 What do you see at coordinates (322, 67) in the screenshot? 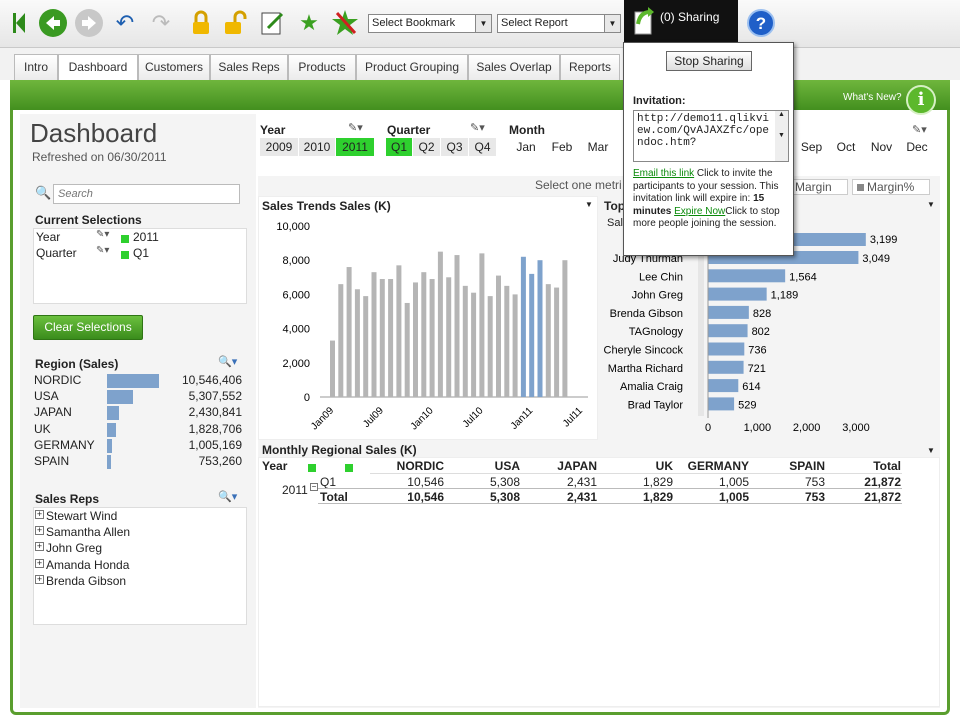
I see `tab-products: Products` at bounding box center [322, 67].